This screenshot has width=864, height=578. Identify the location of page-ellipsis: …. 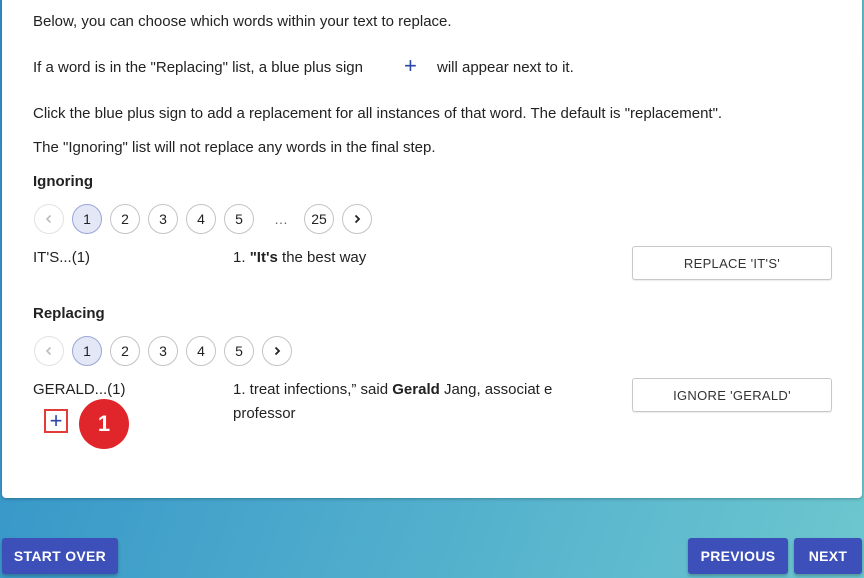
(281, 219).